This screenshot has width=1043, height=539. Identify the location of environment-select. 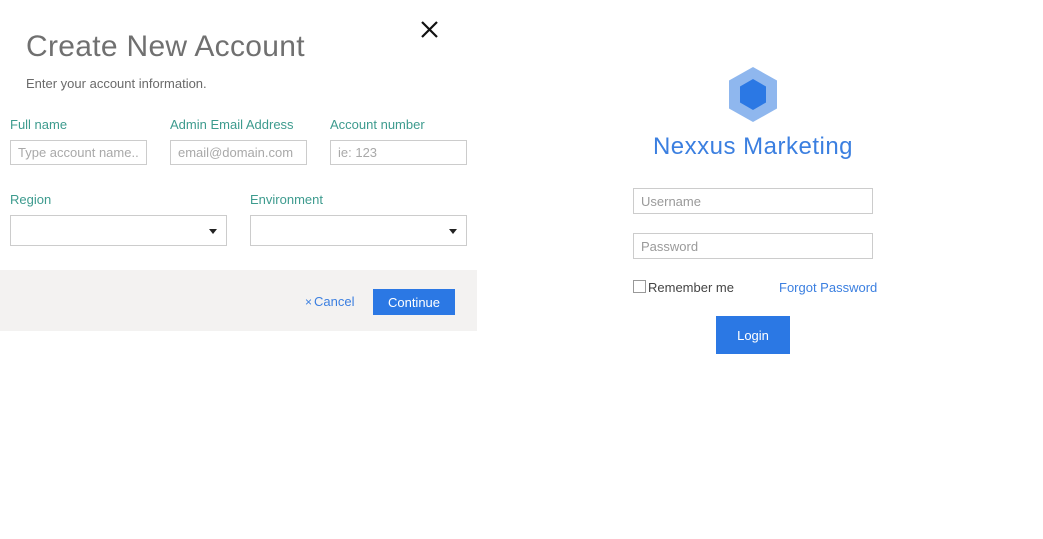
(358, 230).